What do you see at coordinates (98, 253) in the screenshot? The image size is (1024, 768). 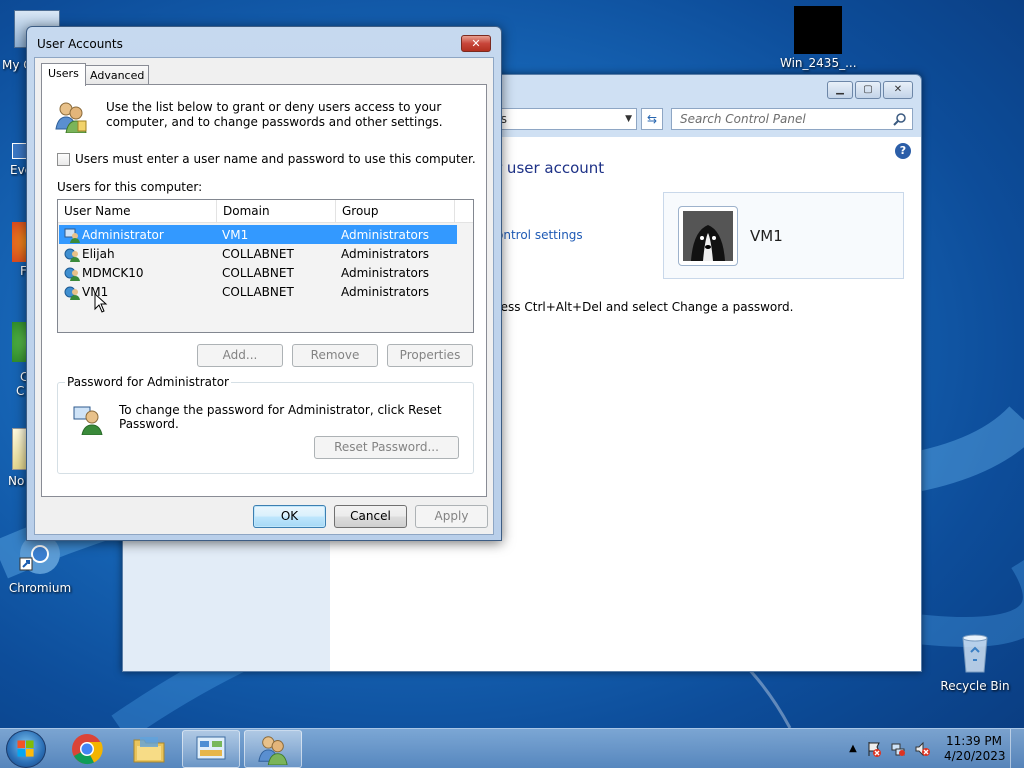 I see `row-user-name: Elijah` at bounding box center [98, 253].